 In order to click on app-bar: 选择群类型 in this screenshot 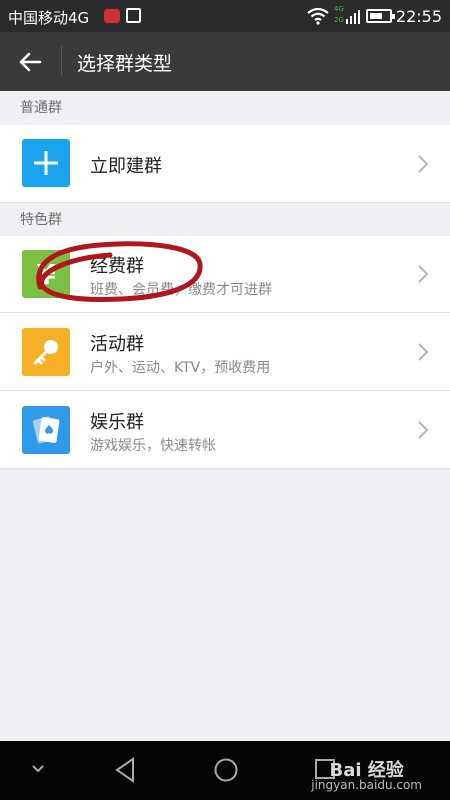, I will do `click(225, 61)`.